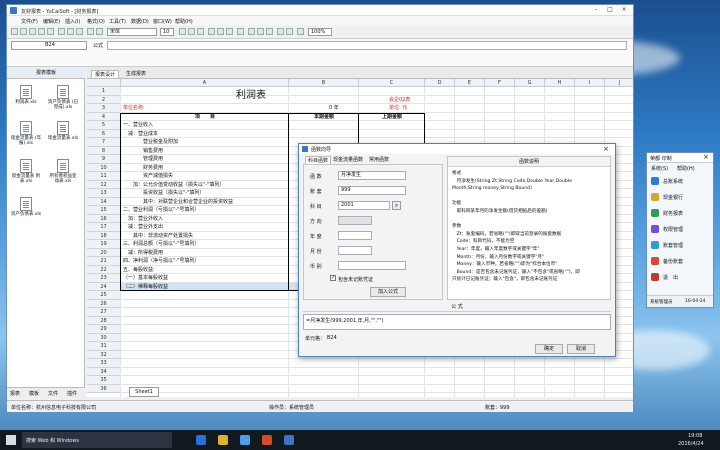 The height and width of the screenshot is (450, 720). I want to click on save-icon, so click(32, 31).